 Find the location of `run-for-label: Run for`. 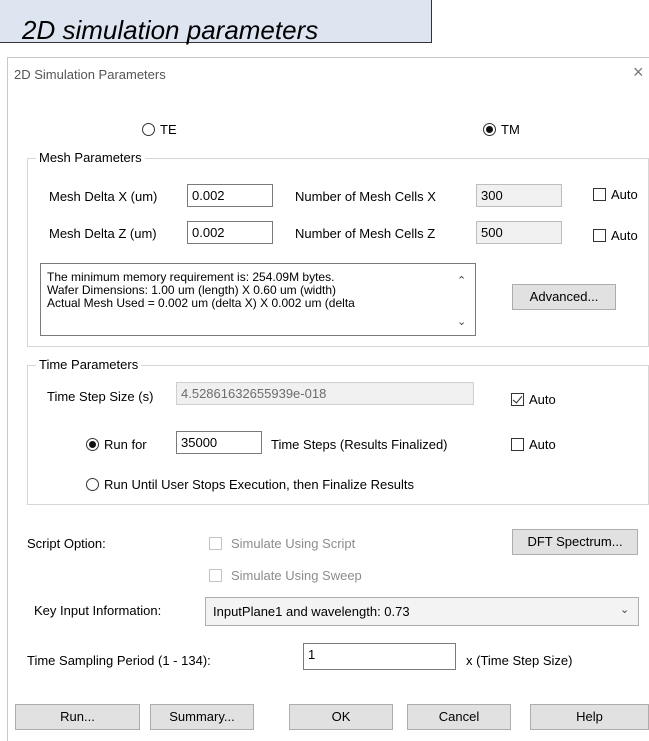

run-for-label: Run for is located at coordinates (125, 444).